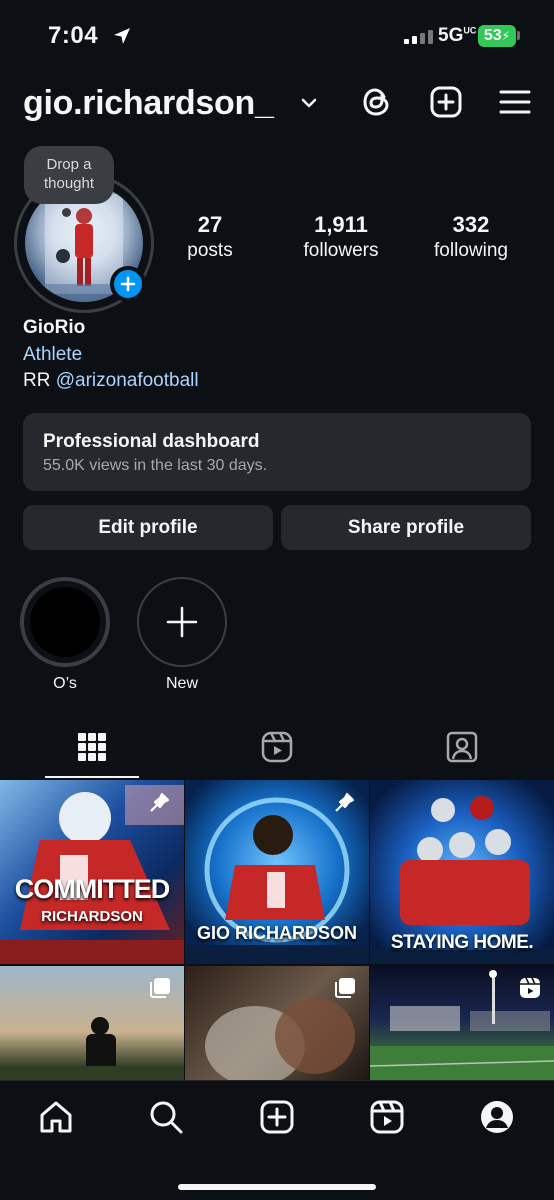 The image size is (554, 1200). What do you see at coordinates (497, 1117) in the screenshot?
I see `profile-icon` at bounding box center [497, 1117].